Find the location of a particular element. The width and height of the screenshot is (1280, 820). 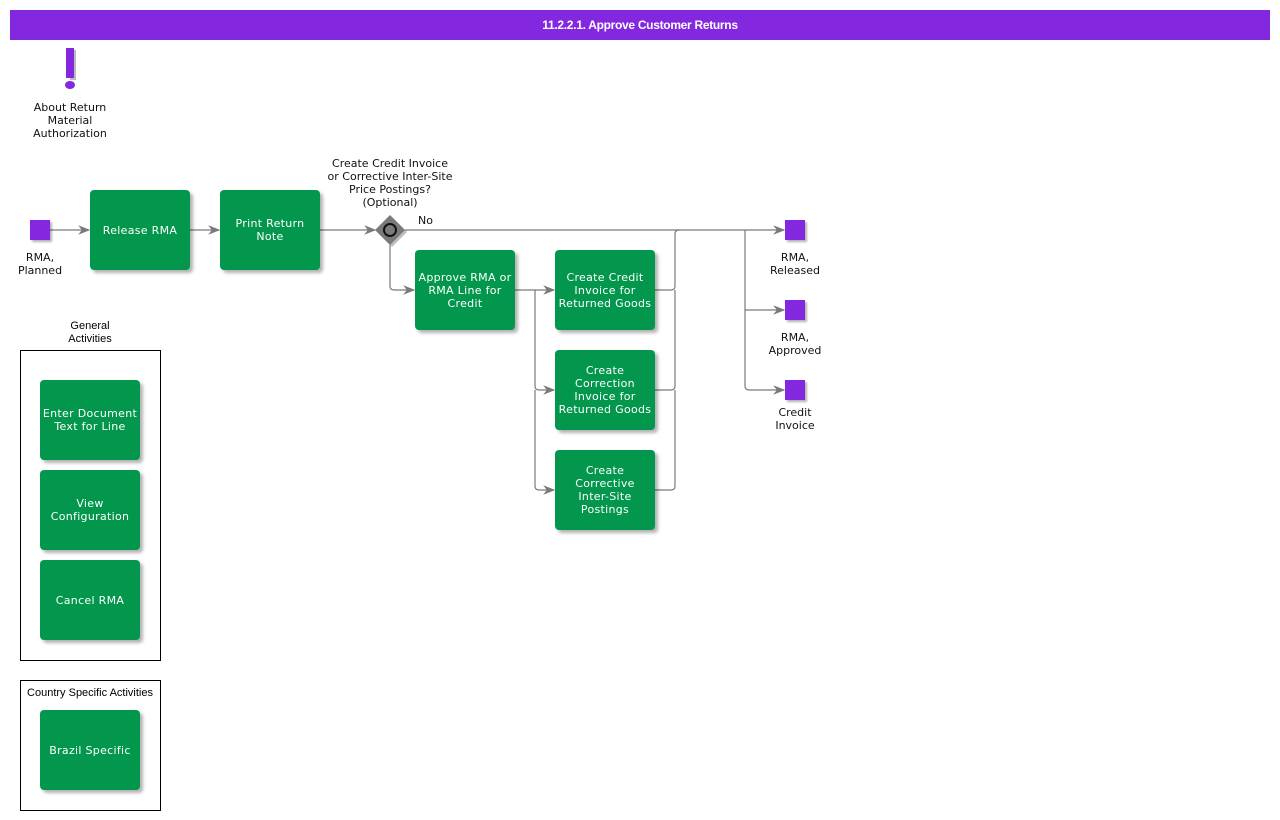

activity-cancel-rma: Cancel RMA is located at coordinates (90, 600).